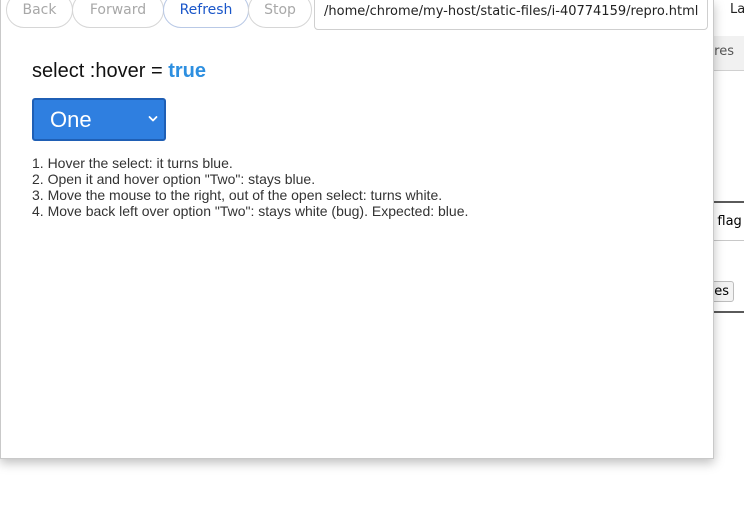 This screenshot has width=744, height=524. I want to click on background-page: La s/res d flag hes, so click(728, 262).